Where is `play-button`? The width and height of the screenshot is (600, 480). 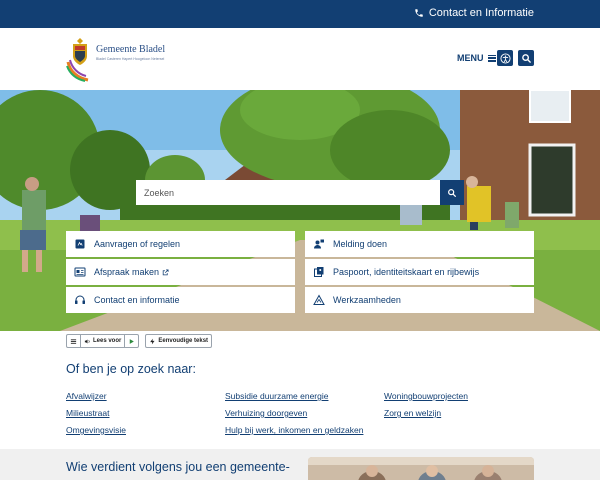
play-button is located at coordinates (131, 341).